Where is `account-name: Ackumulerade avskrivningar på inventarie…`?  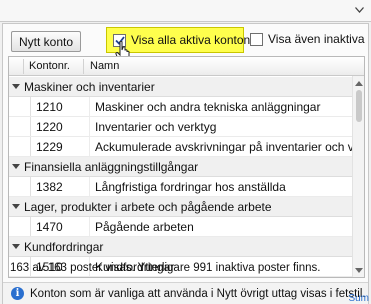
account-name: Ackumulerade avskrivningar på inventarie… is located at coordinates (230, 147).